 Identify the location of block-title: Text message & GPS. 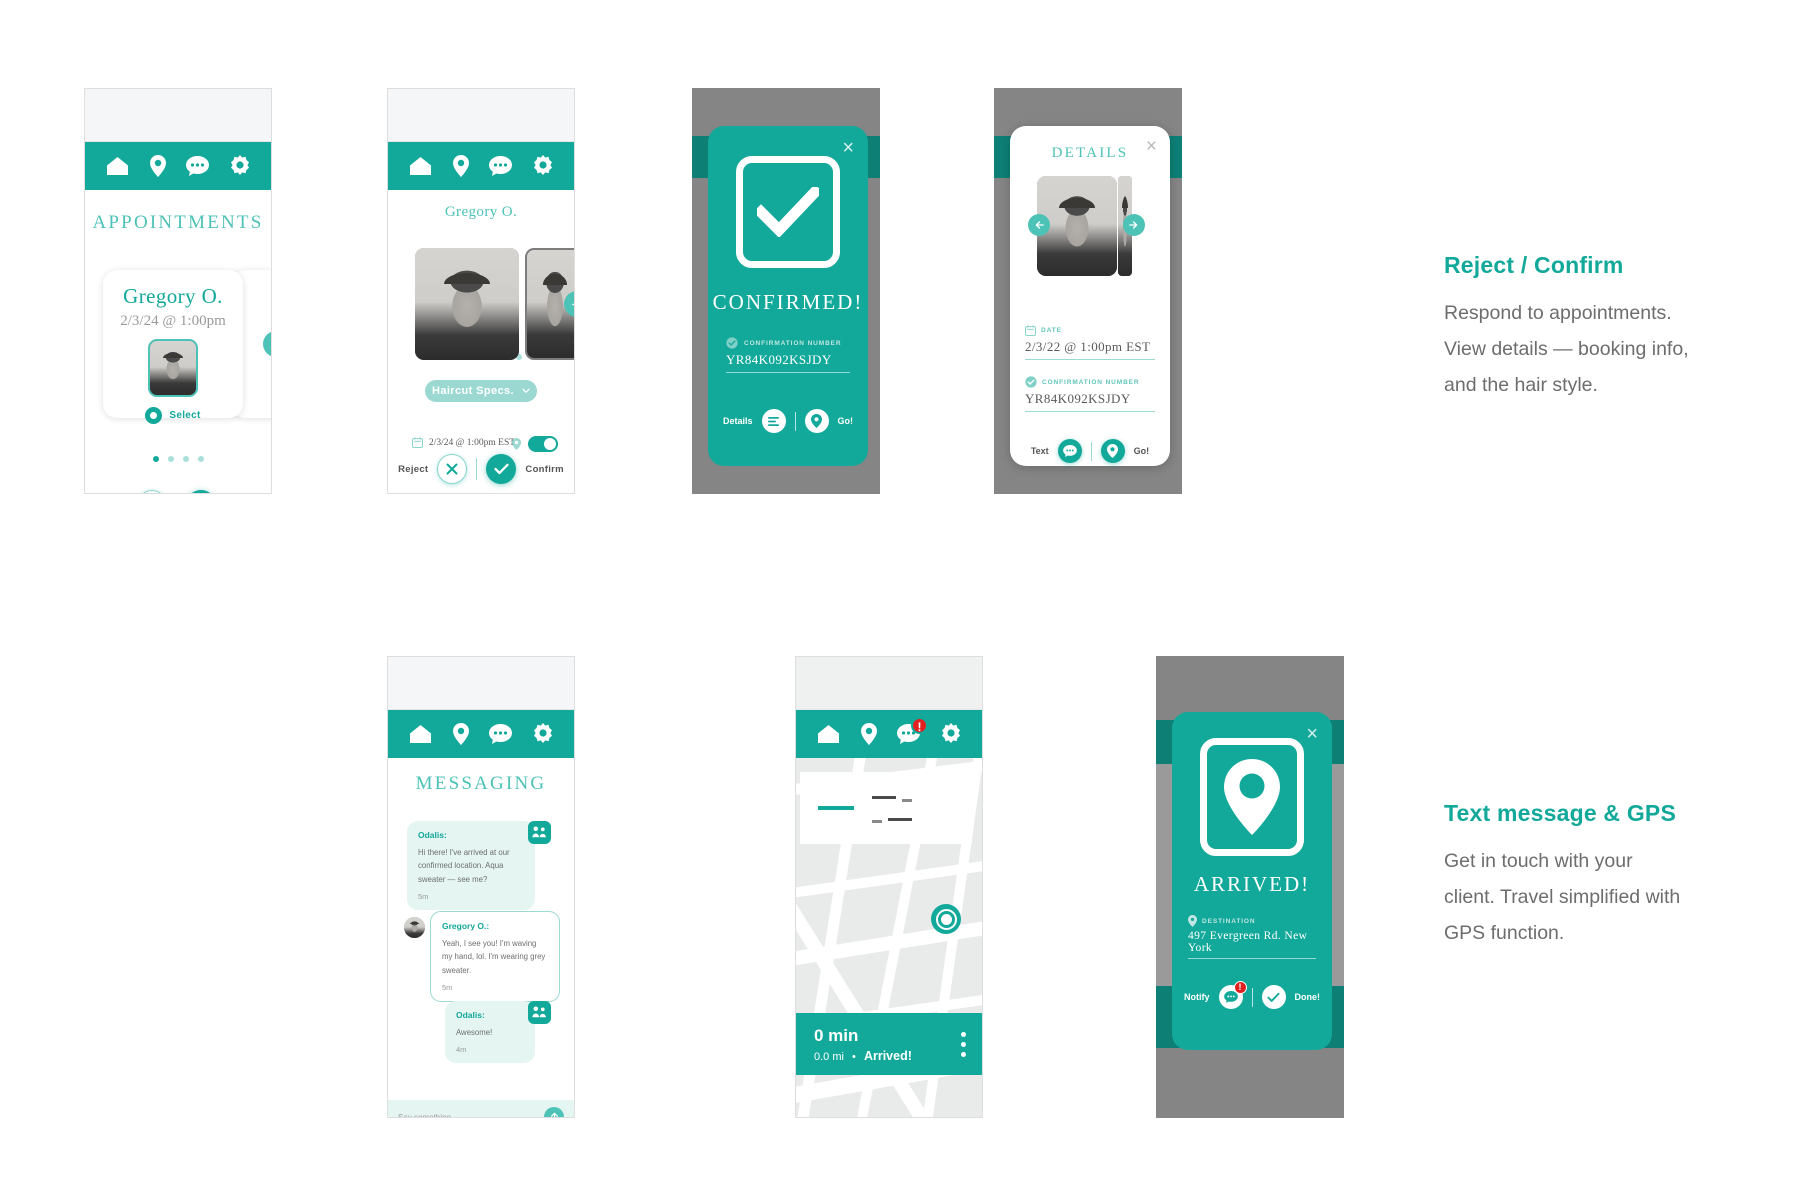
(1560, 813).